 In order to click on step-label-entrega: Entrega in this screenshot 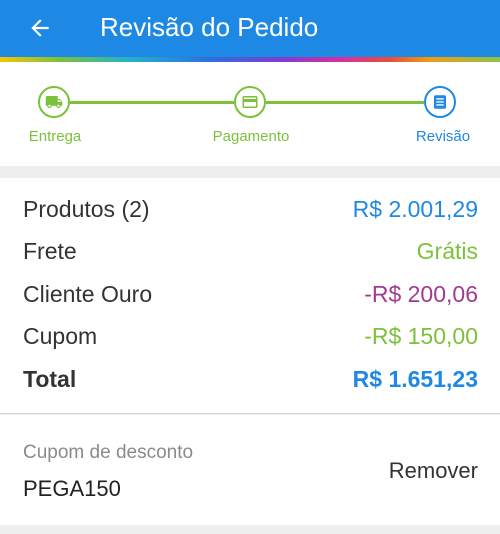, I will do `click(55, 136)`.